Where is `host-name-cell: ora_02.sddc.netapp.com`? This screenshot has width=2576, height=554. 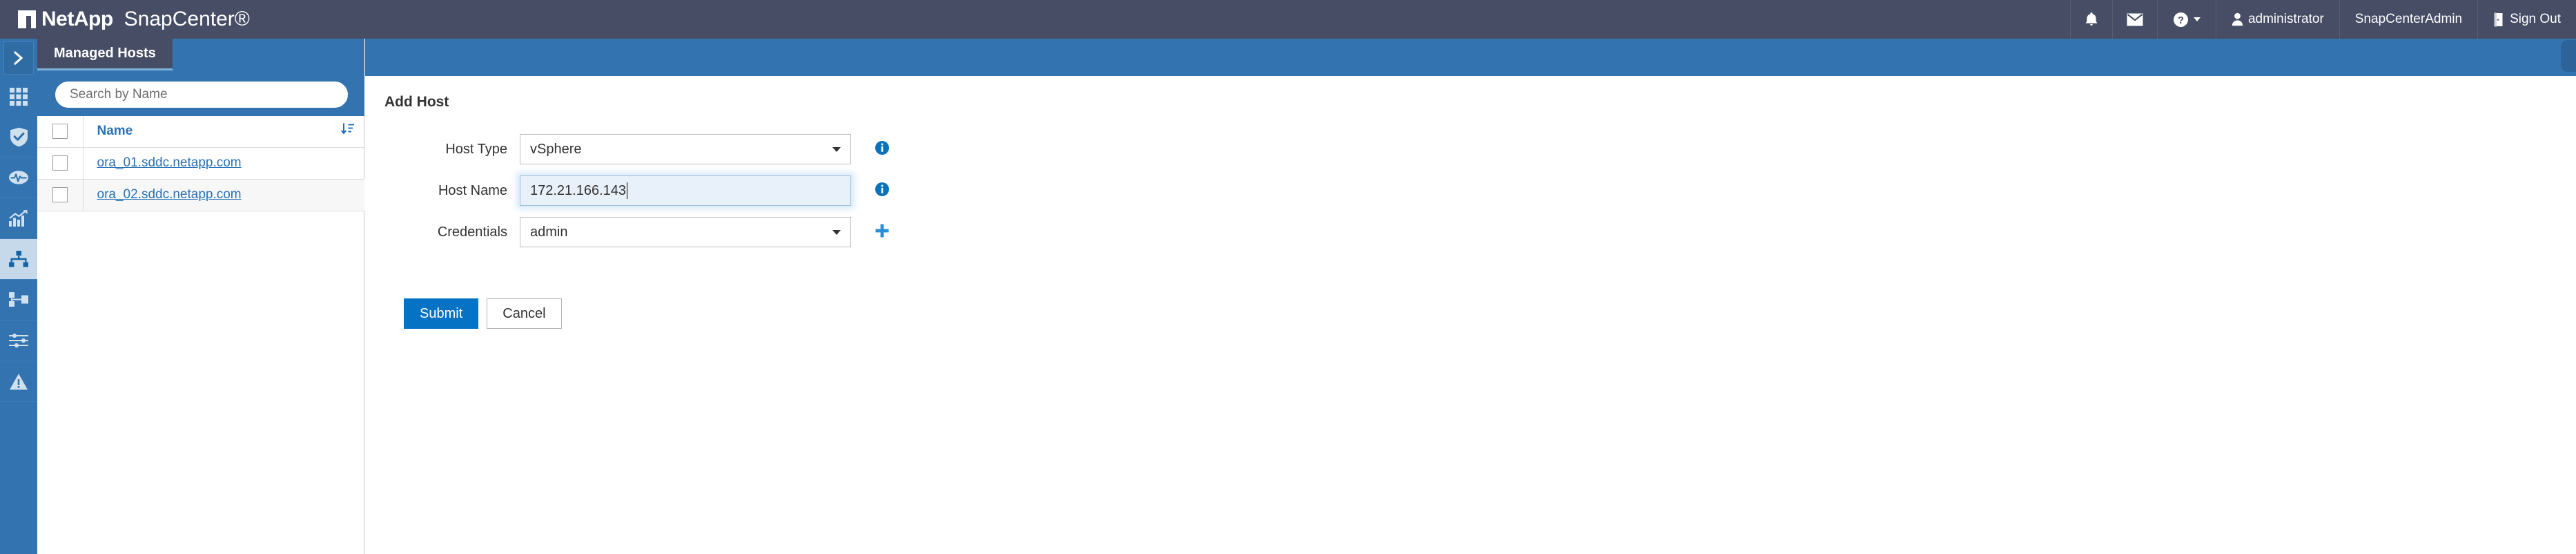 host-name-cell: ora_02.sddc.netapp.com is located at coordinates (223, 195).